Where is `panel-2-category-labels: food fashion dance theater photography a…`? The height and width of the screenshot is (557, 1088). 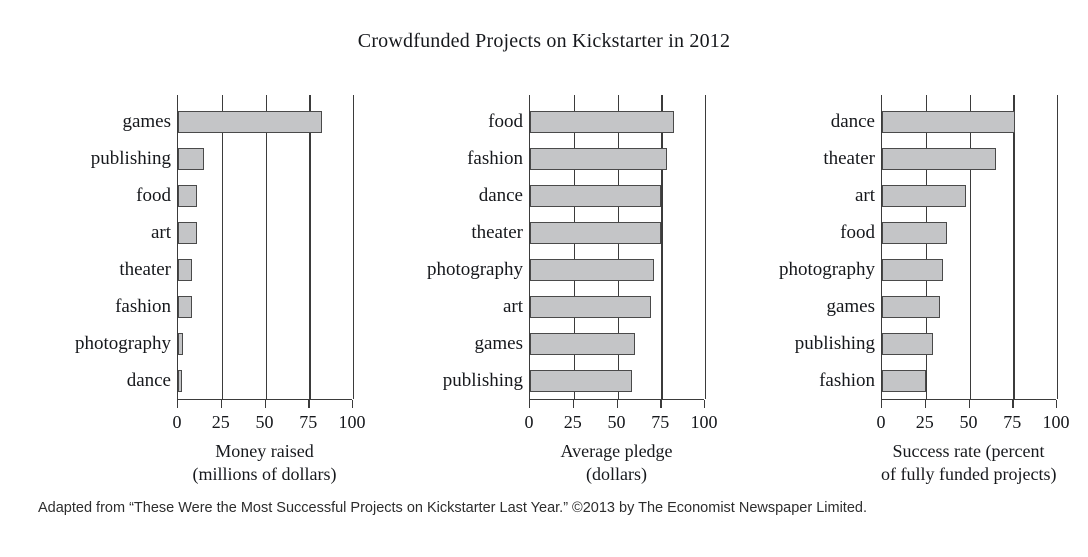
panel-2-category-labels: food fashion dance theater photography a… is located at coordinates (440, 247).